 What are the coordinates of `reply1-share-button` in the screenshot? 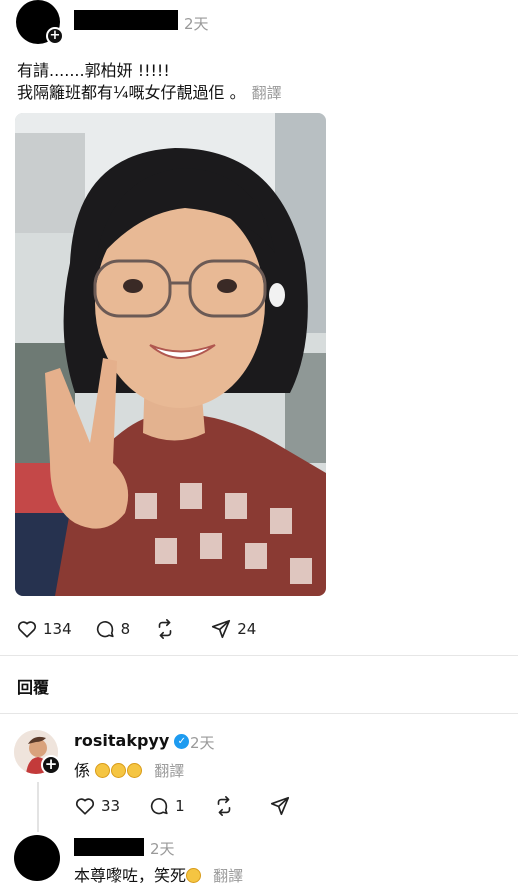 It's located at (280, 806).